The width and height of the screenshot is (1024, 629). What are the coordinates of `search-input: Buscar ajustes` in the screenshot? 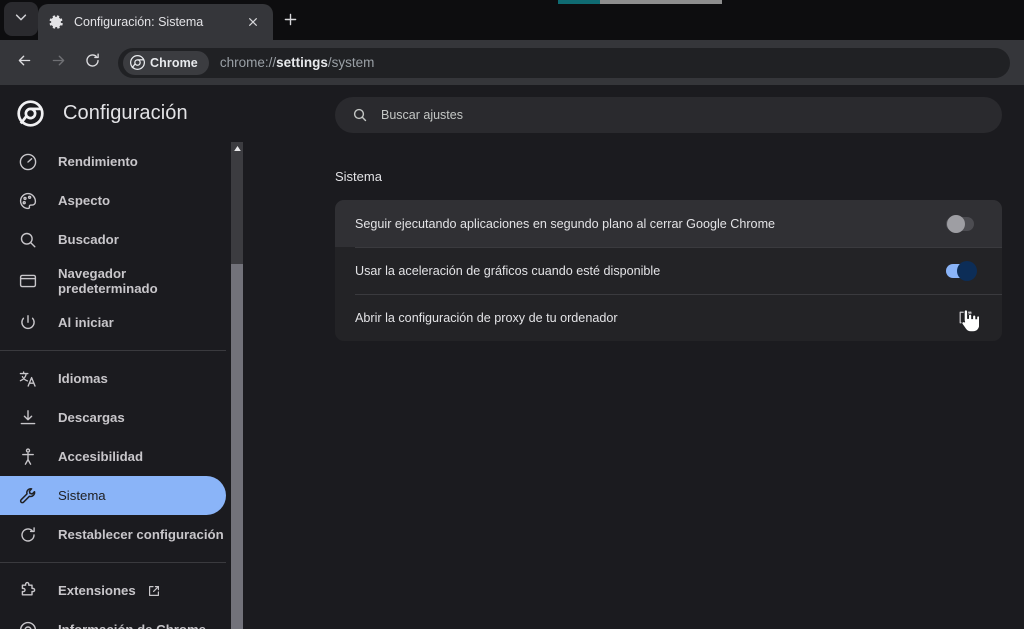 It's located at (668, 115).